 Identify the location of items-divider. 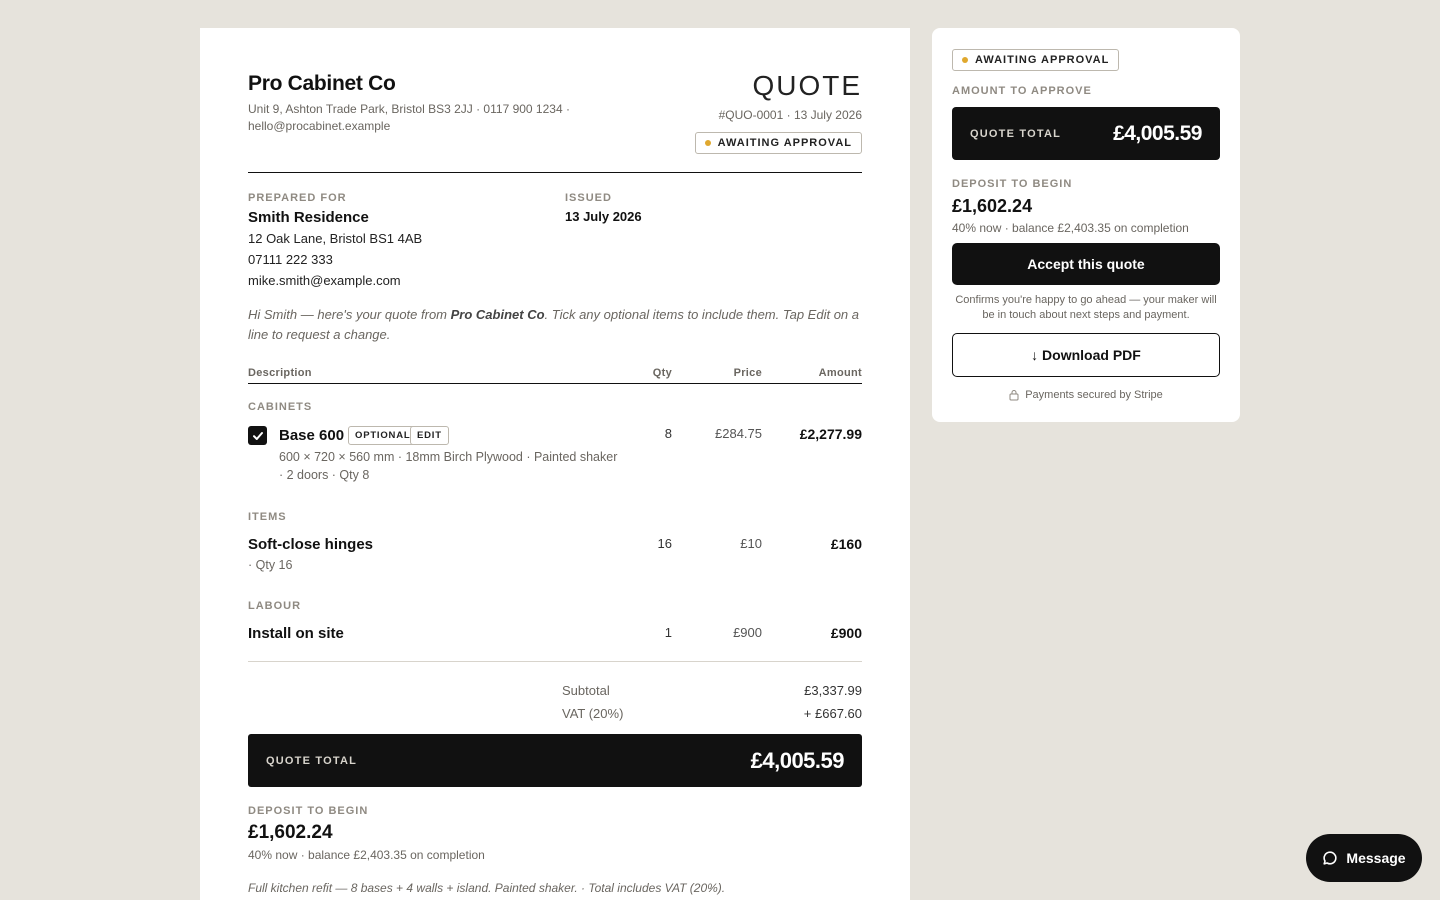
(555, 661).